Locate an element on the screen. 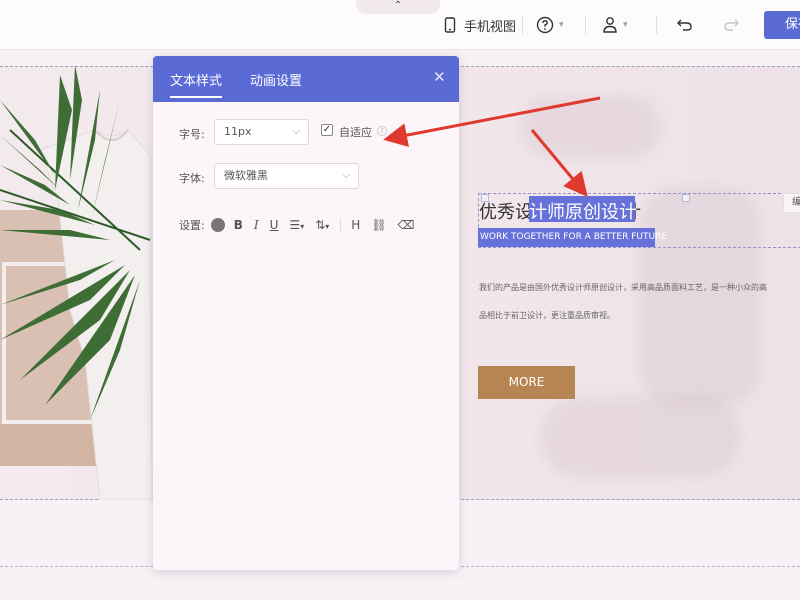 The width and height of the screenshot is (800, 600). arrow-to-title is located at coordinates (559, 163).